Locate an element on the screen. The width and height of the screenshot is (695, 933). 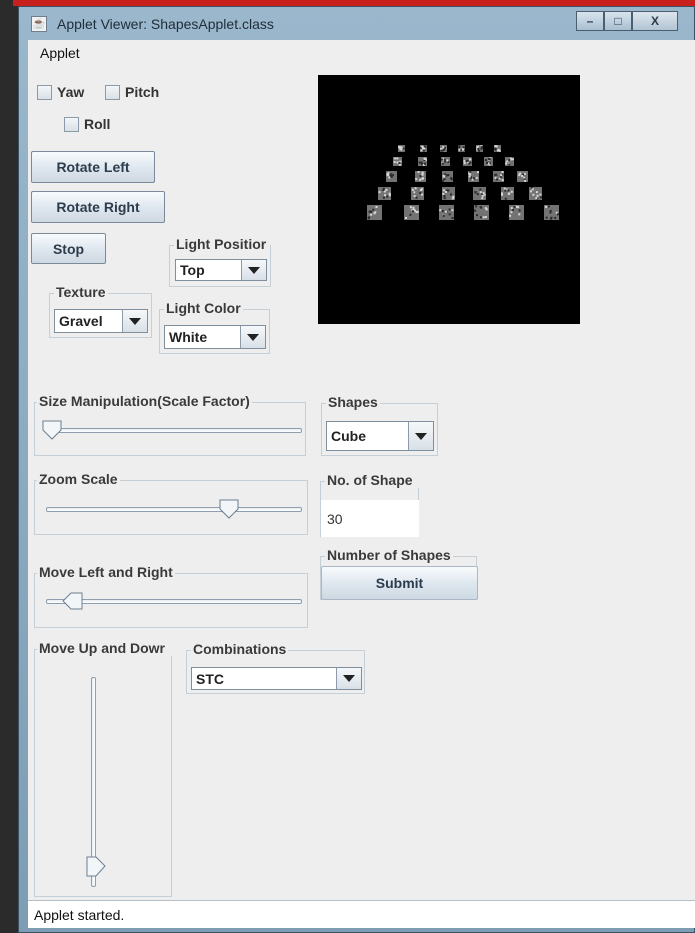
roll-checkbox-box is located at coordinates (71, 124).